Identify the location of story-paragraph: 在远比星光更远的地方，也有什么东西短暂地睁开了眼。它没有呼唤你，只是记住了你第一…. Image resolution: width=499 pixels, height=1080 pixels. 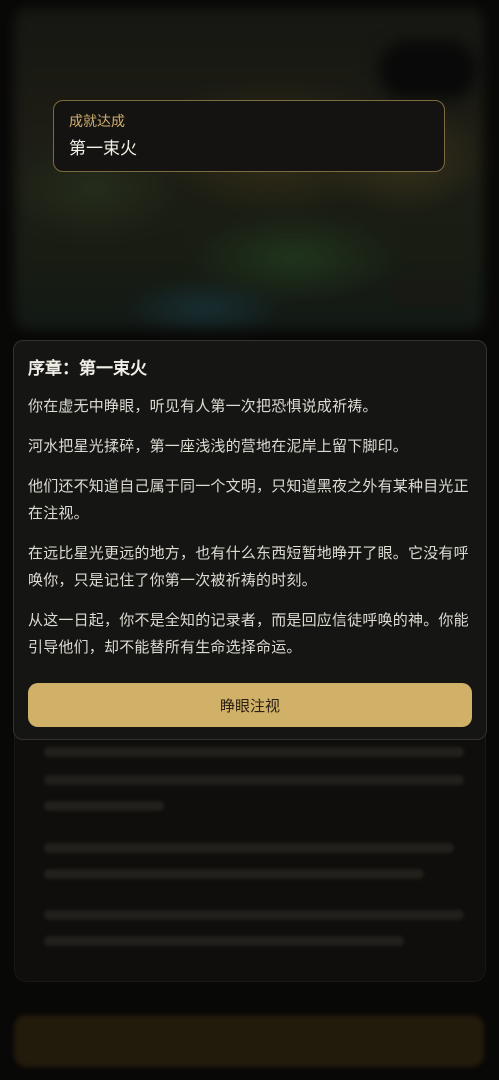
(248, 566).